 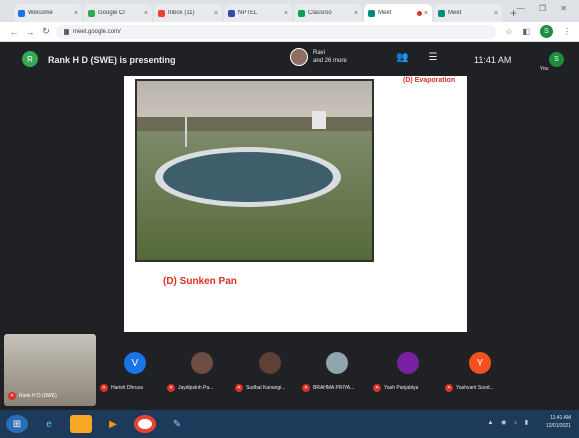 I want to click on header-icons: 👥 ☰, so click(x=416, y=57).